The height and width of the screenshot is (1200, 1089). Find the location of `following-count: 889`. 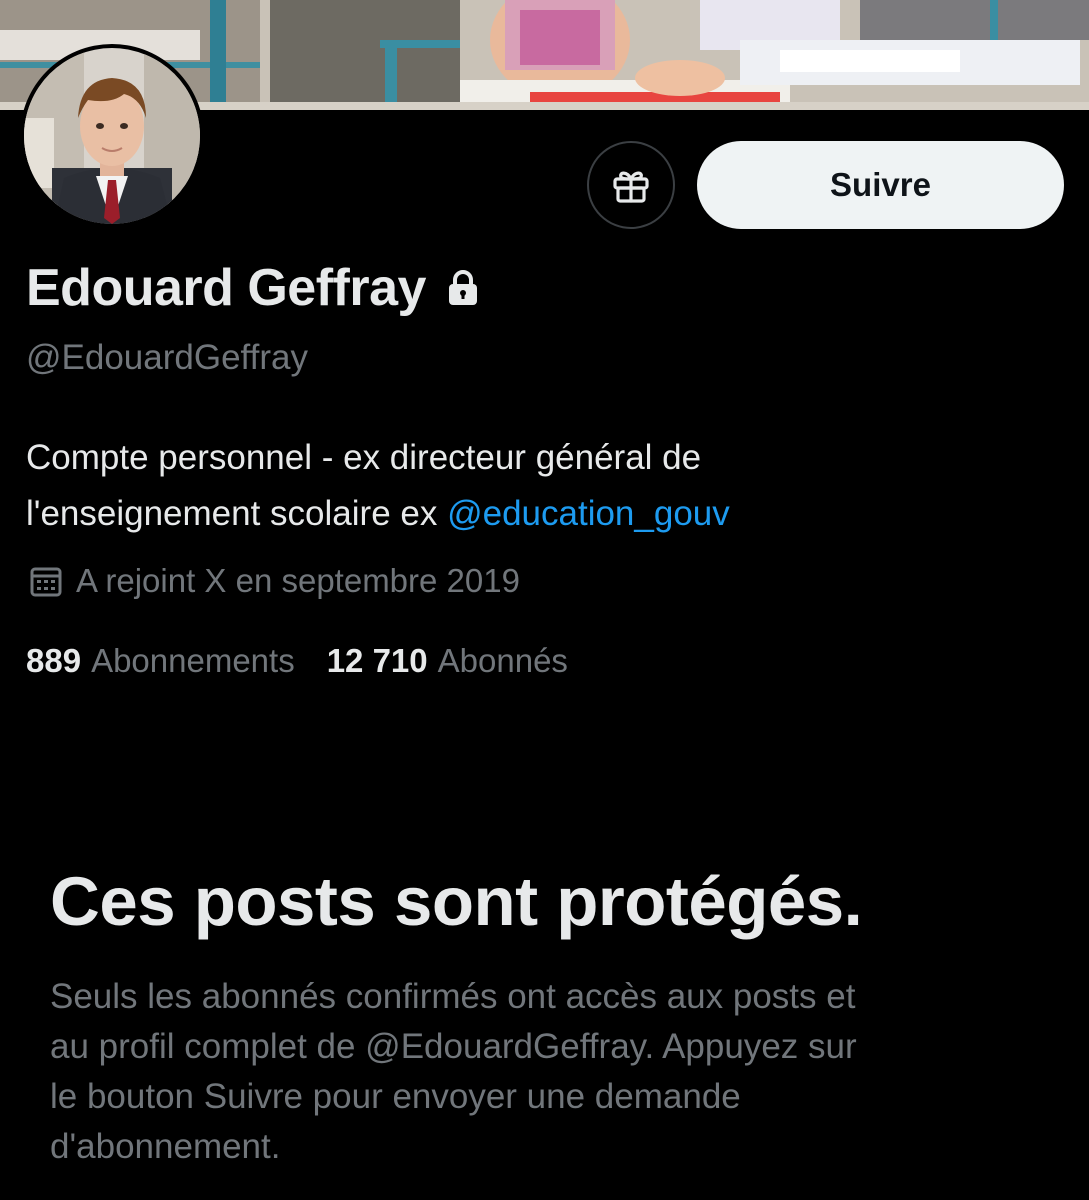

following-count: 889 is located at coordinates (54, 660).